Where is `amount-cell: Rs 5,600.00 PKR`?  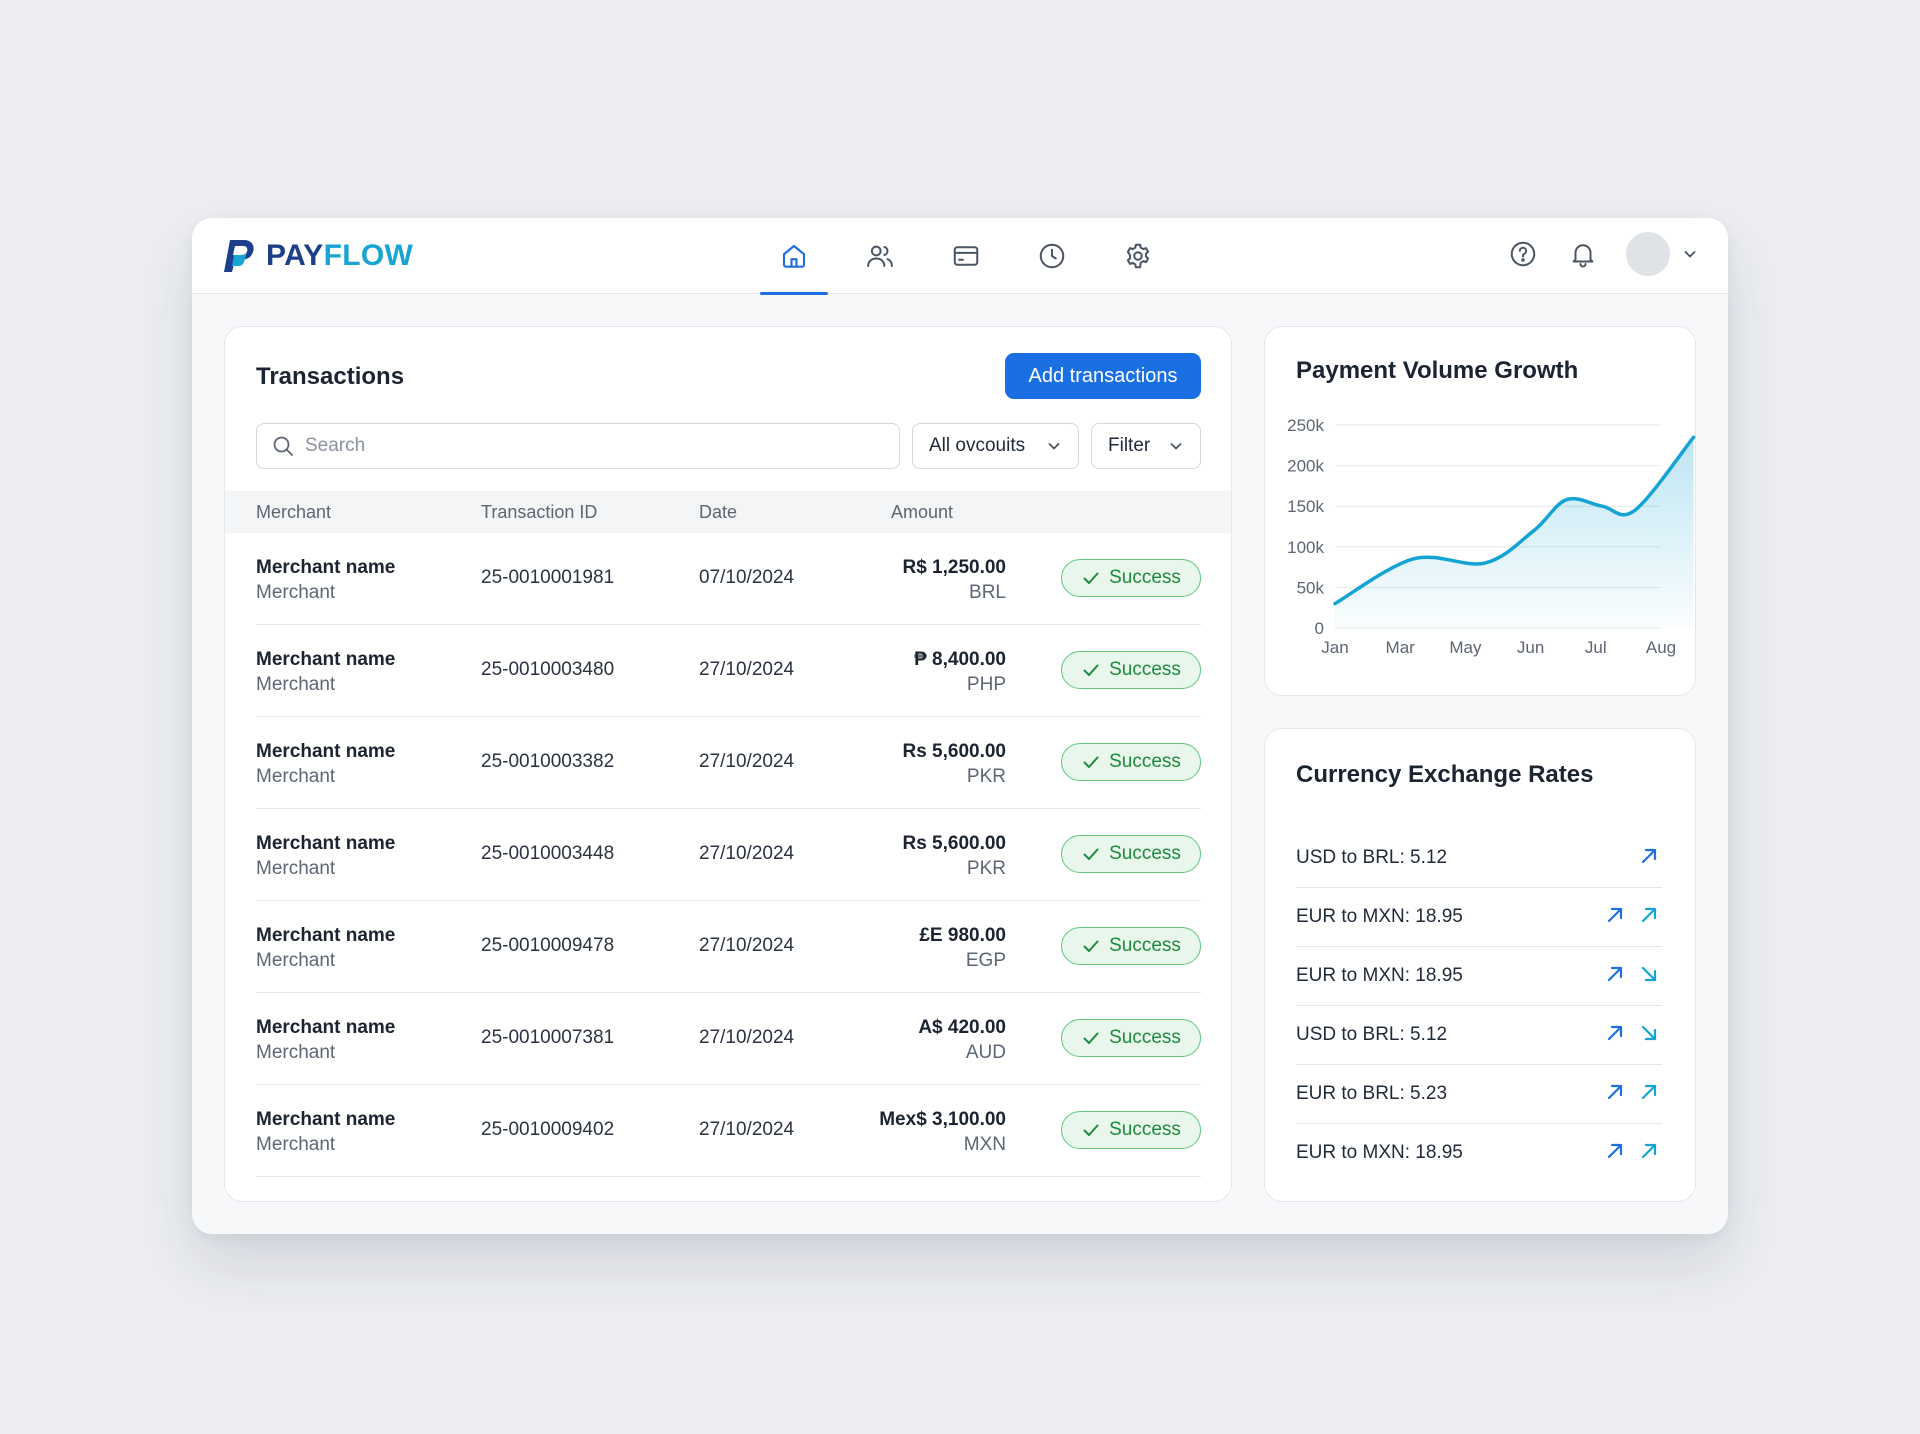 amount-cell: Rs 5,600.00 PKR is located at coordinates (954, 764).